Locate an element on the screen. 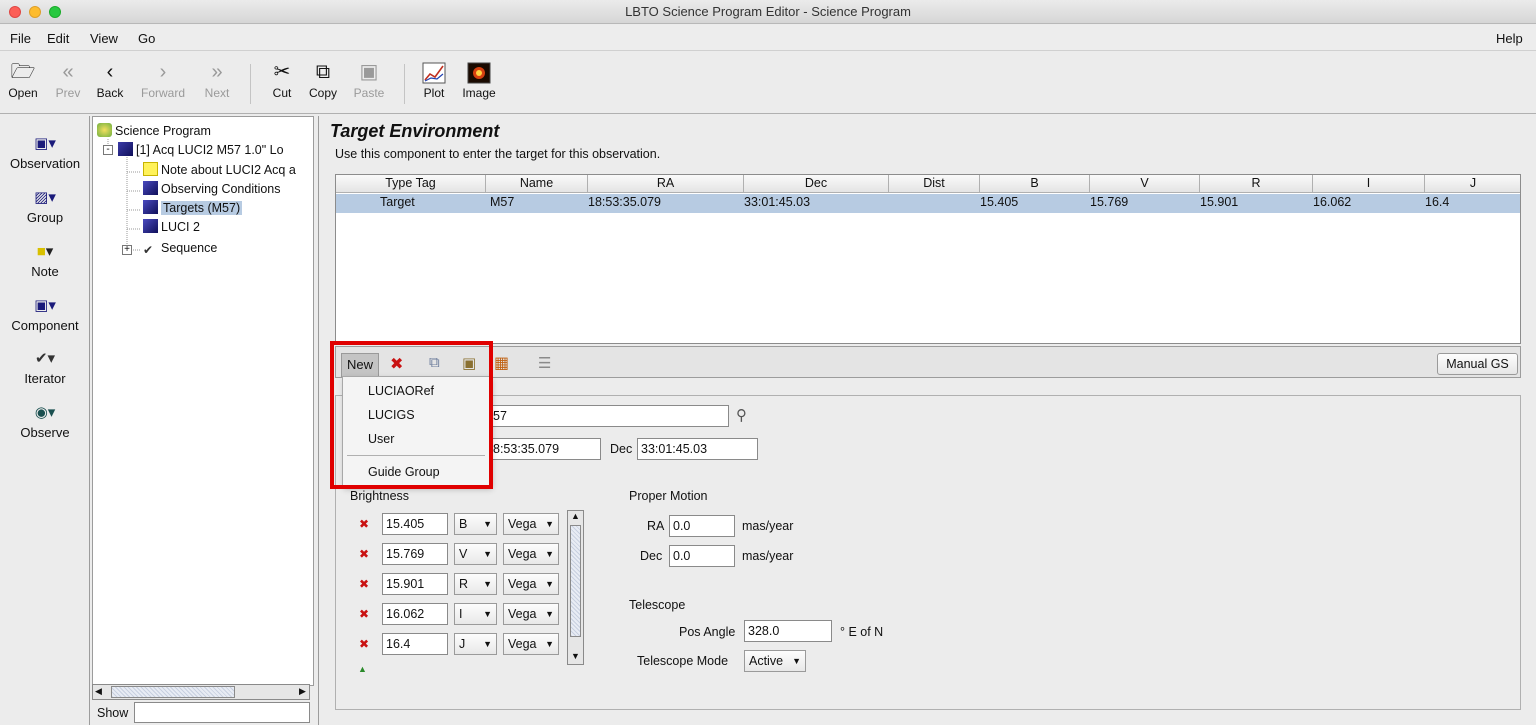 This screenshot has width=1536, height=725. pm-dec-input: 0.0 is located at coordinates (702, 556).